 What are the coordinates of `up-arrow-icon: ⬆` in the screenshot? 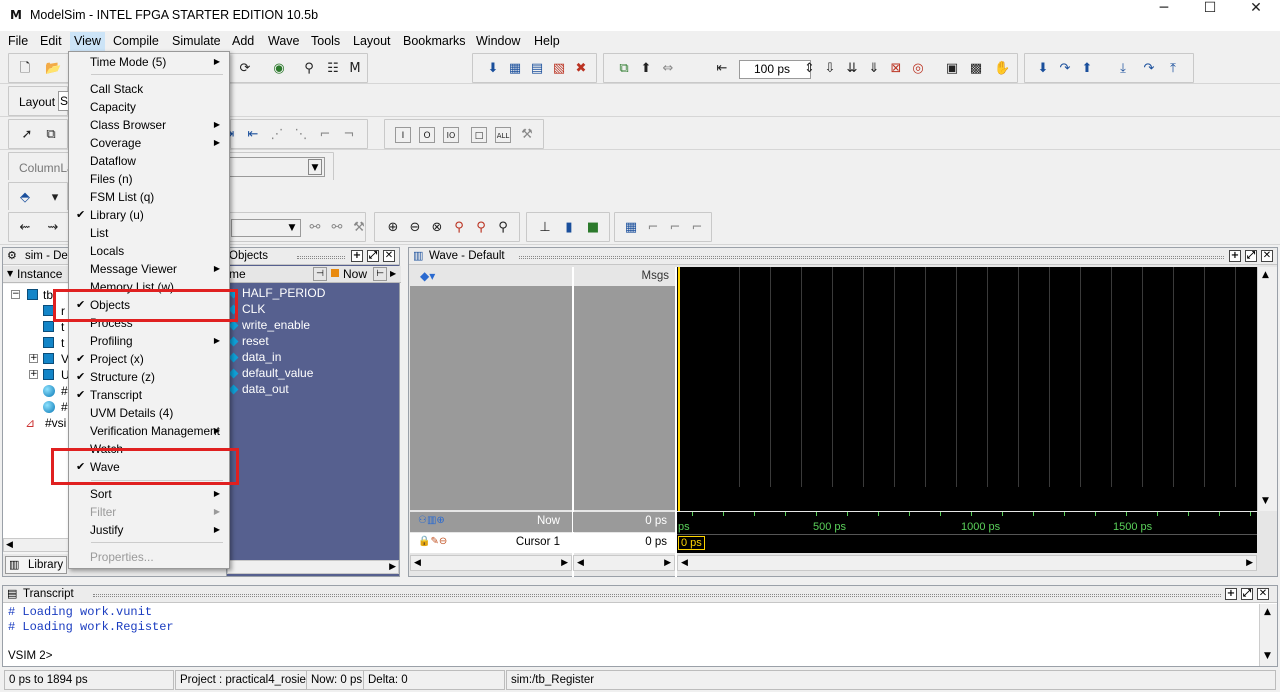 It's located at (646, 69).